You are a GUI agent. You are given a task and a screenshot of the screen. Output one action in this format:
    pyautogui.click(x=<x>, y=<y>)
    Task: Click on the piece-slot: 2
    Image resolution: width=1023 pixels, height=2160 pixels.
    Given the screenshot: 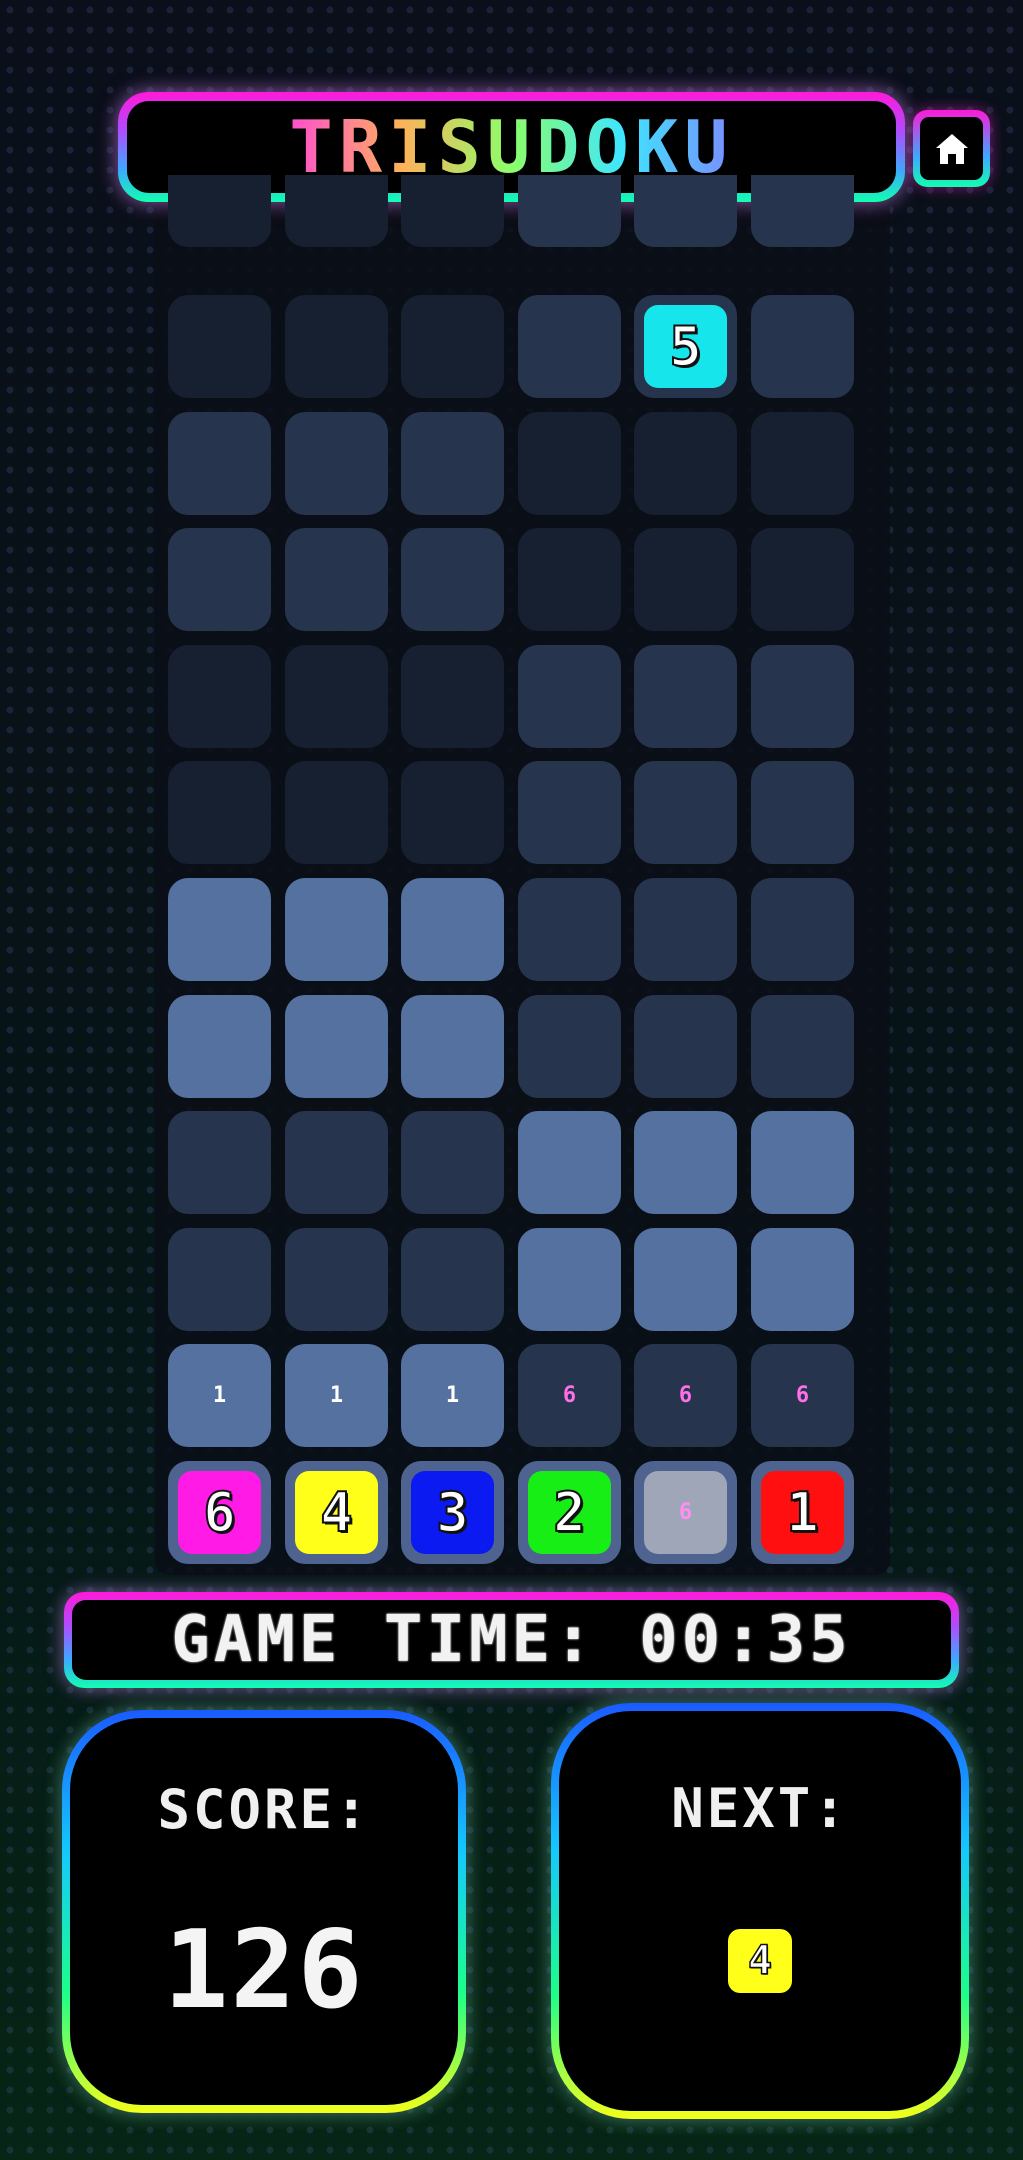 What is the action you would take?
    pyautogui.click(x=569, y=1512)
    